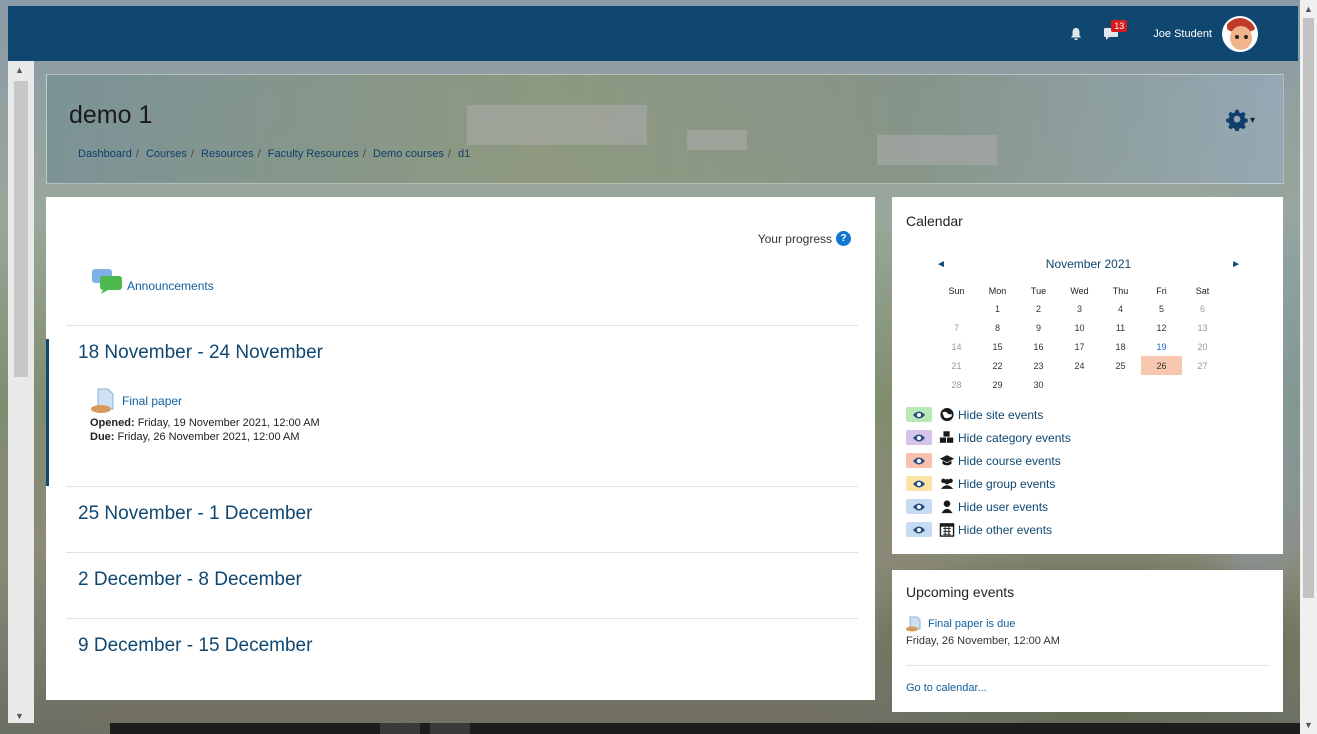 Image resolution: width=1317 pixels, height=734 pixels. I want to click on filter-toggle: Hide category events, so click(988, 437).